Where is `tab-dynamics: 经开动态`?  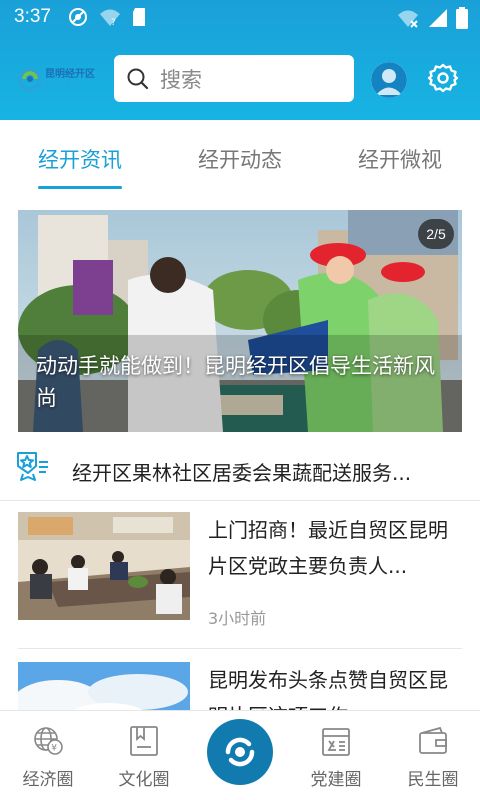
tab-dynamics: 经开动态 is located at coordinates (240, 159).